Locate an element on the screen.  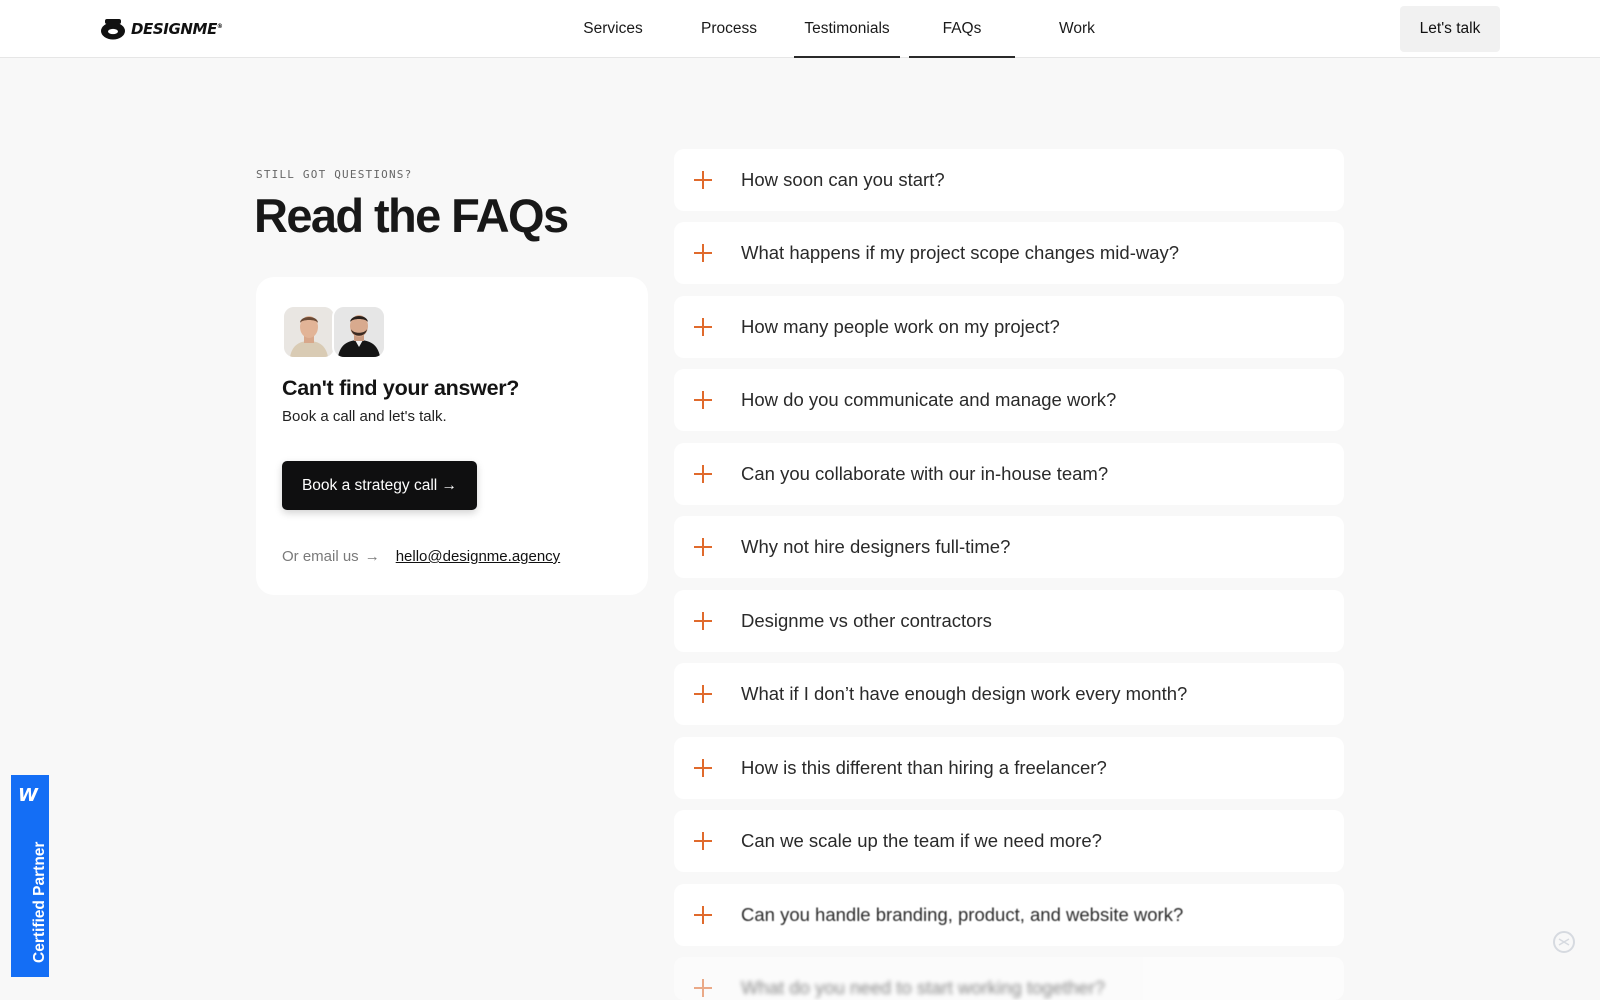
nav-work: Work is located at coordinates (1077, 29).